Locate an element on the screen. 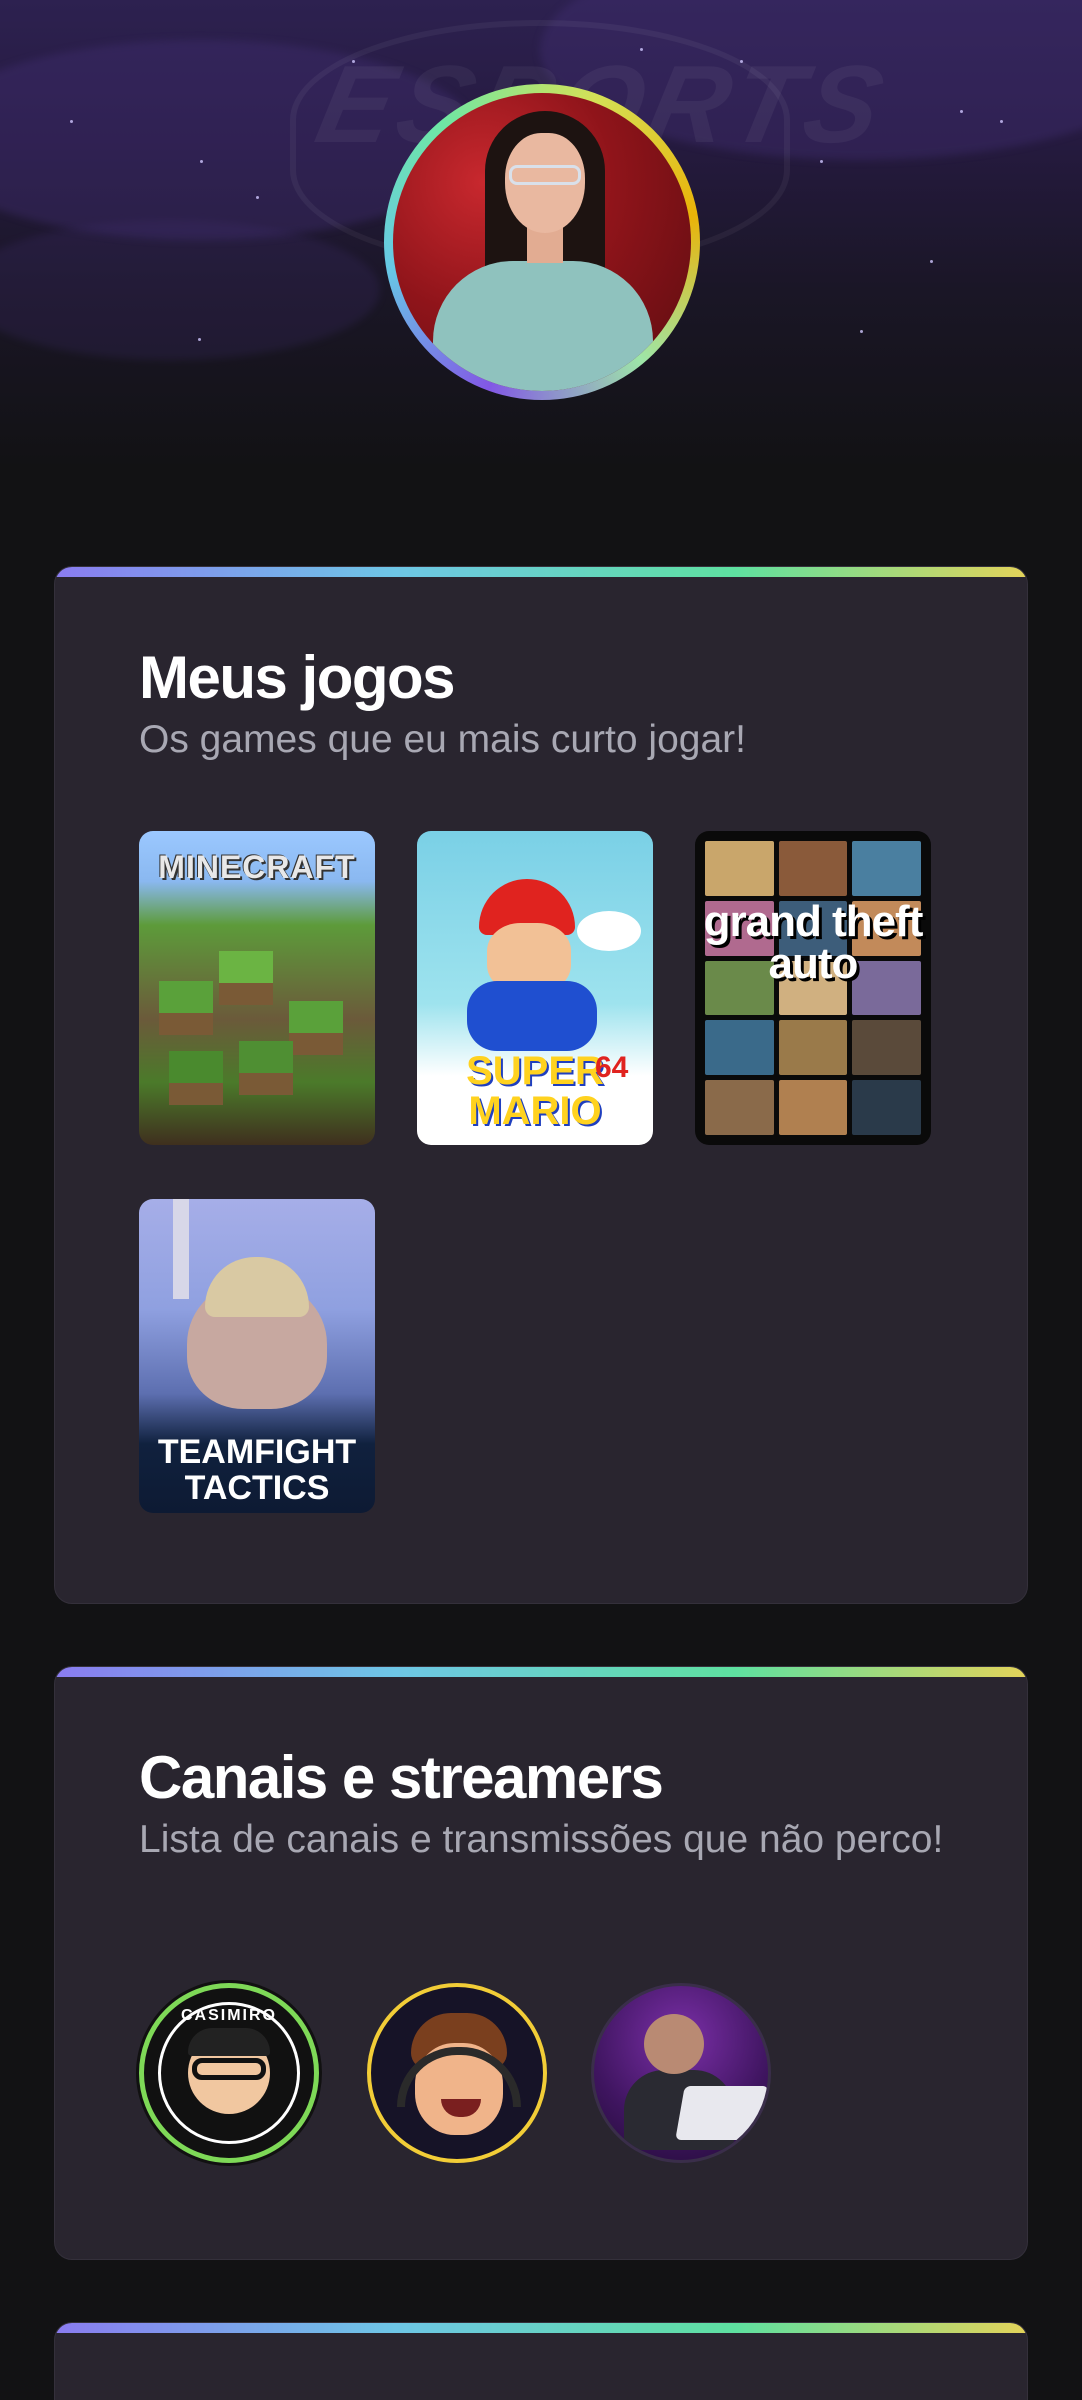 This screenshot has width=1082, height=2400. next-card is located at coordinates (541, 2361).